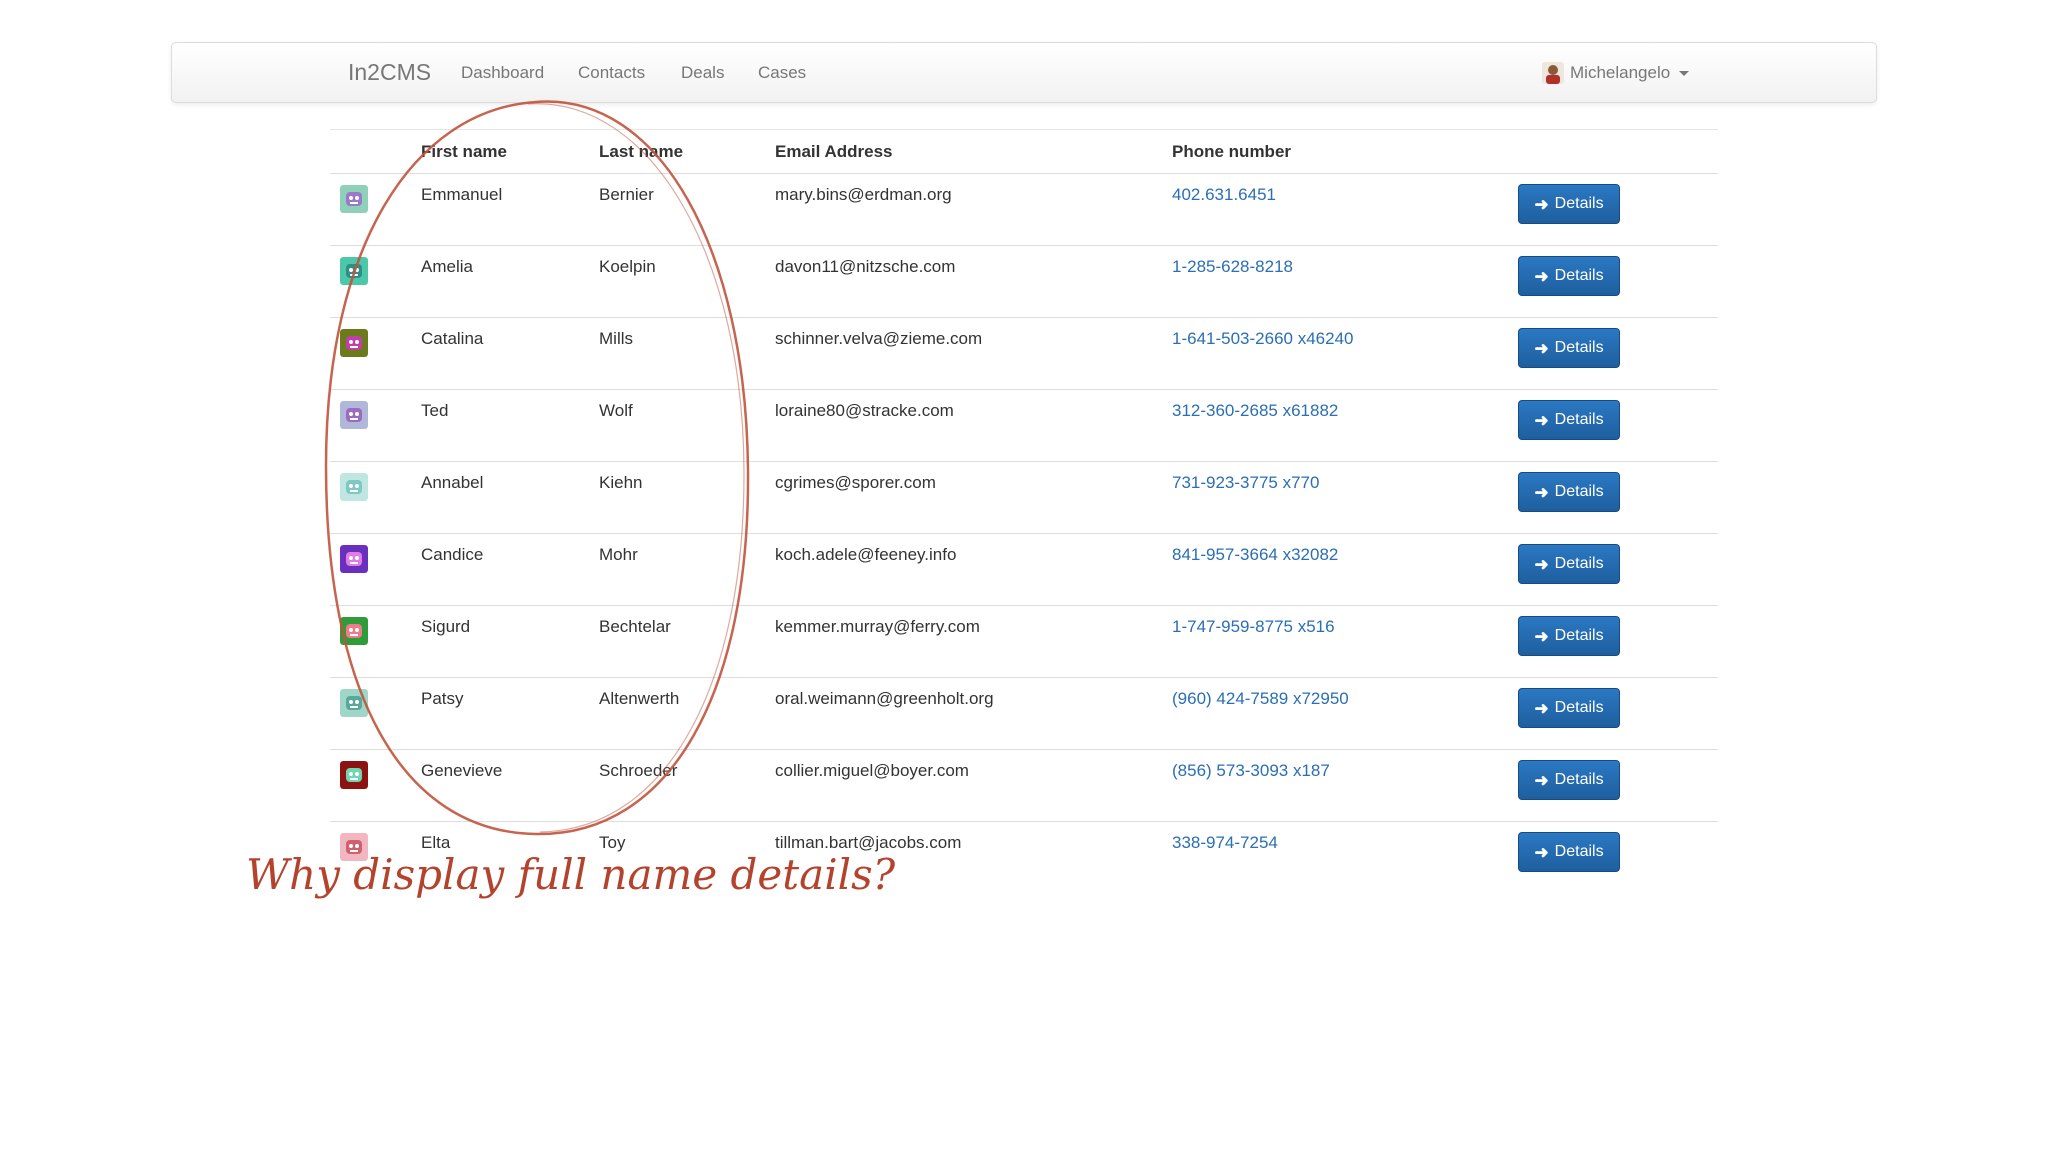 The image size is (2048, 1152). I want to click on email-cell: kemmer.murray@ferry.com, so click(973, 641).